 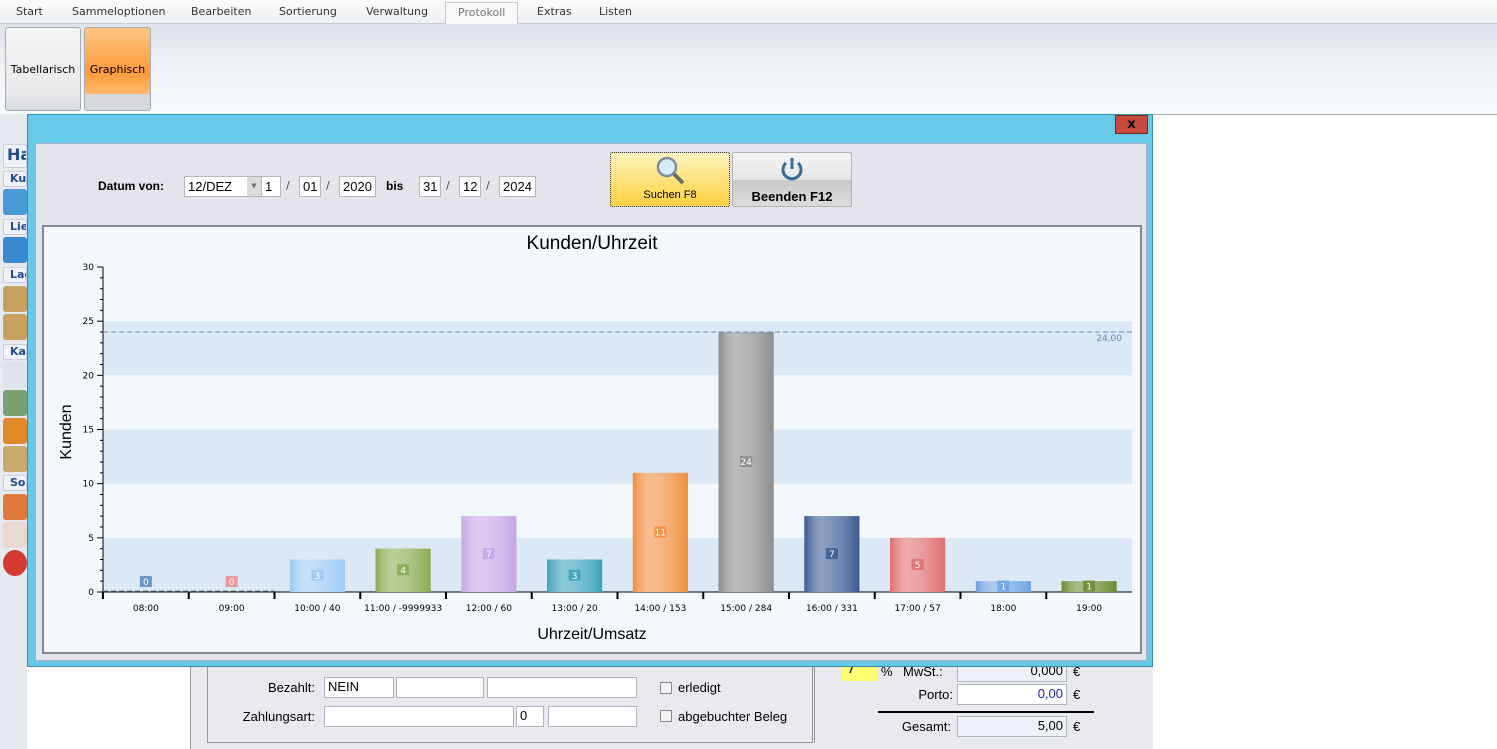 What do you see at coordinates (15, 275) in the screenshot?
I see `sidebar-section-lager: Lag` at bounding box center [15, 275].